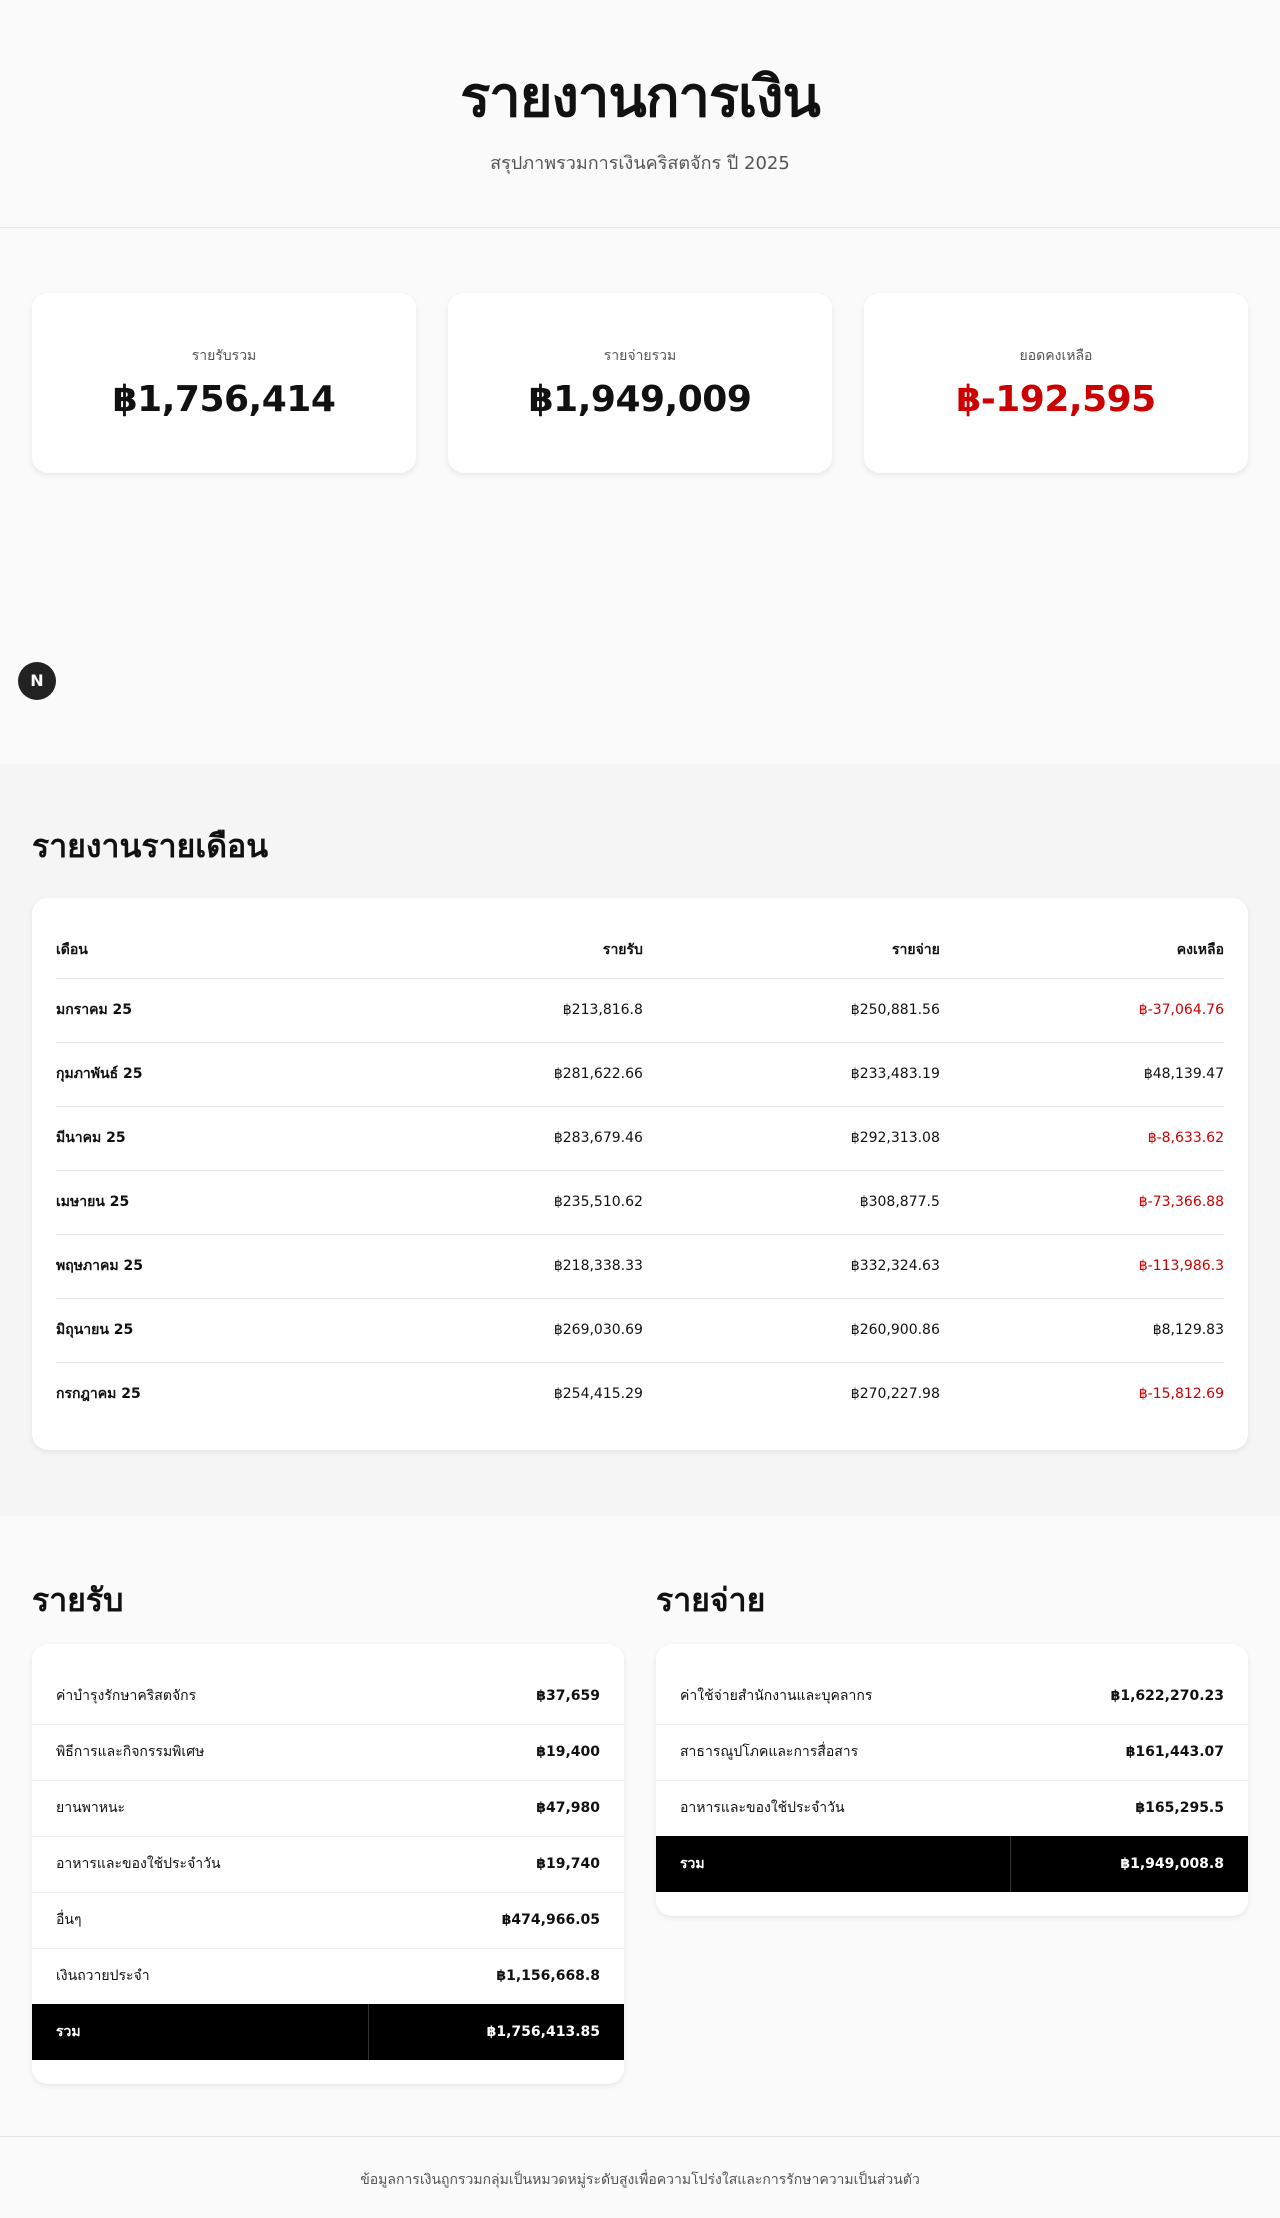 Image resolution: width=1280 pixels, height=2218 pixels. I want to click on list-item: อื่นๆ ฿474,966.05, so click(328, 1920).